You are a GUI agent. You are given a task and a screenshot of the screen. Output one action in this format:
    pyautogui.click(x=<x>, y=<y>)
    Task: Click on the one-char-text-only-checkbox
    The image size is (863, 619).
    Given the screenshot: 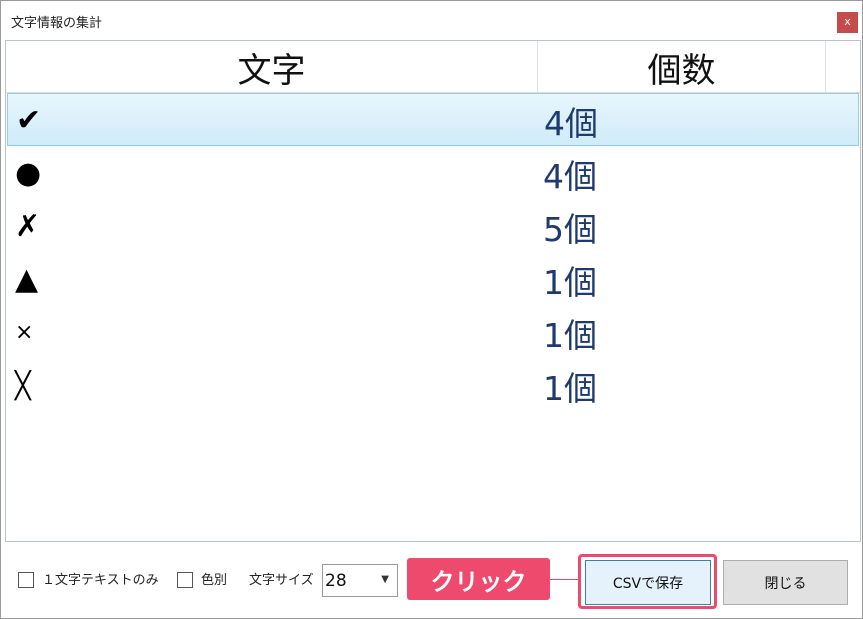 What is the action you would take?
    pyautogui.click(x=26, y=580)
    